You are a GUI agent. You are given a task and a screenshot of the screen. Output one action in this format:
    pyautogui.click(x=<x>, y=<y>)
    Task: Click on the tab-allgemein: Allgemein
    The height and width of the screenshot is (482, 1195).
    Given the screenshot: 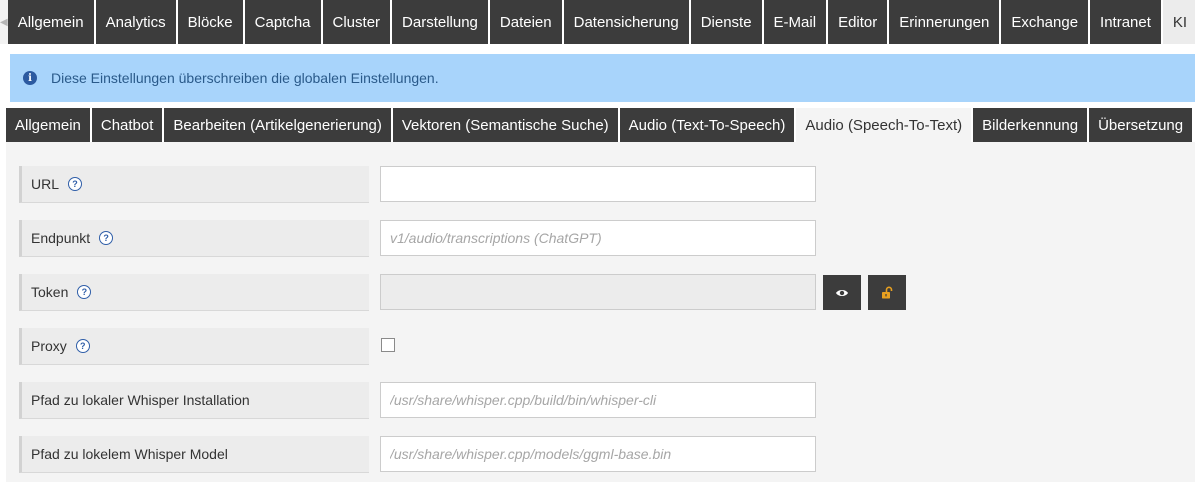 What is the action you would take?
    pyautogui.click(x=51, y=22)
    